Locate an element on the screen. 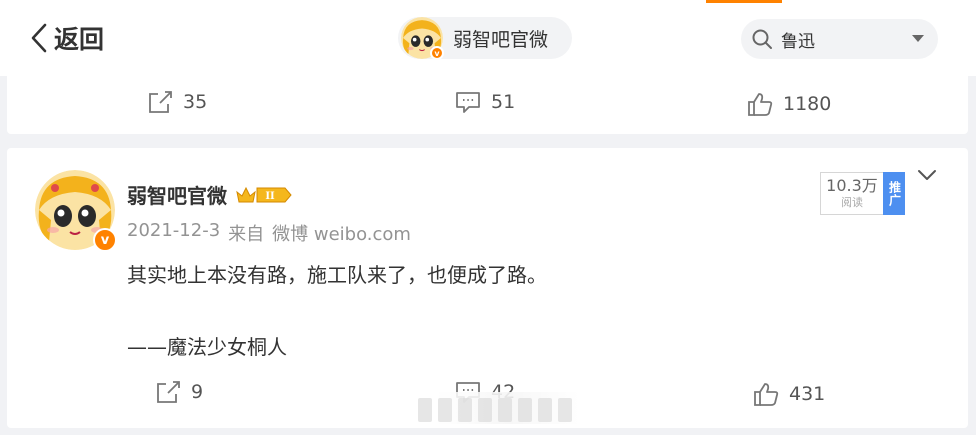 The width and height of the screenshot is (976, 435). author-row: 弱智吧官微 II is located at coordinates (210, 194).